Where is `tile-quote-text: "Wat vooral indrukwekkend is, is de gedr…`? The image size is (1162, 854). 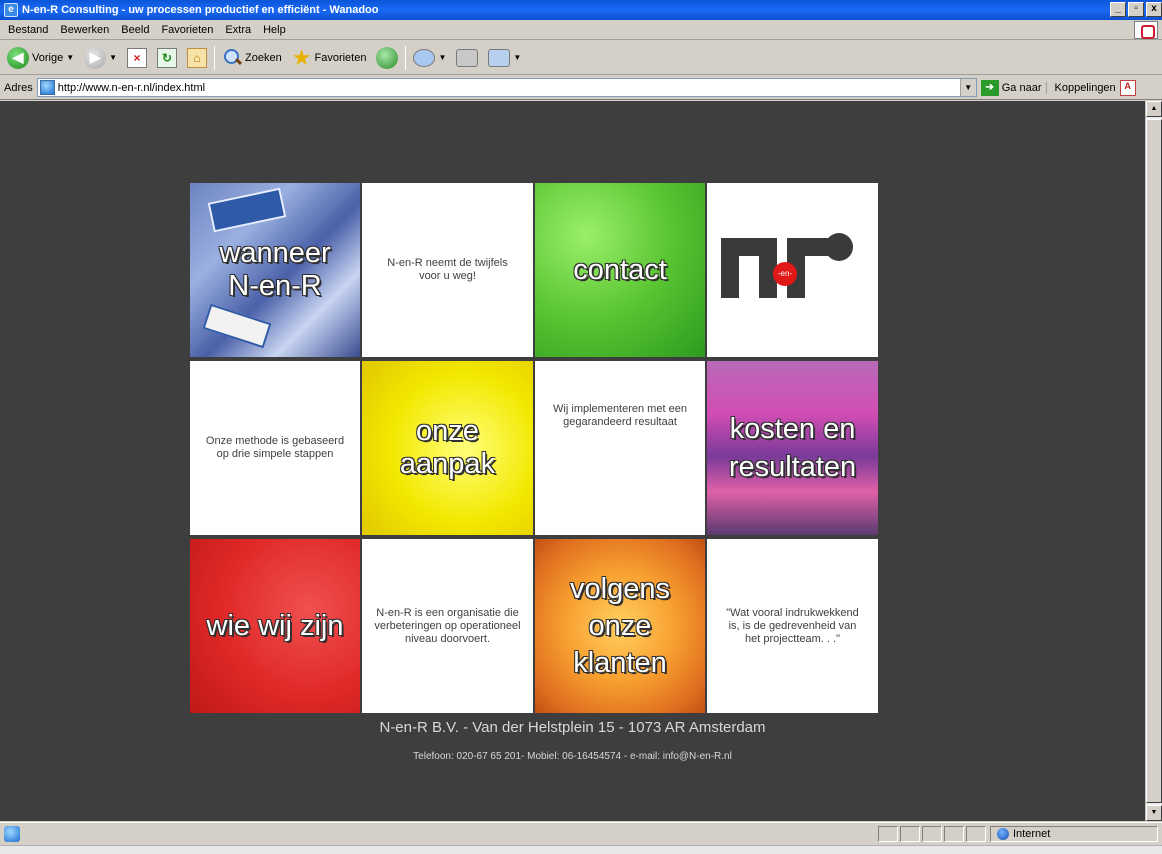 tile-quote-text: "Wat vooral indrukwekkend is, is de gedr… is located at coordinates (792, 626).